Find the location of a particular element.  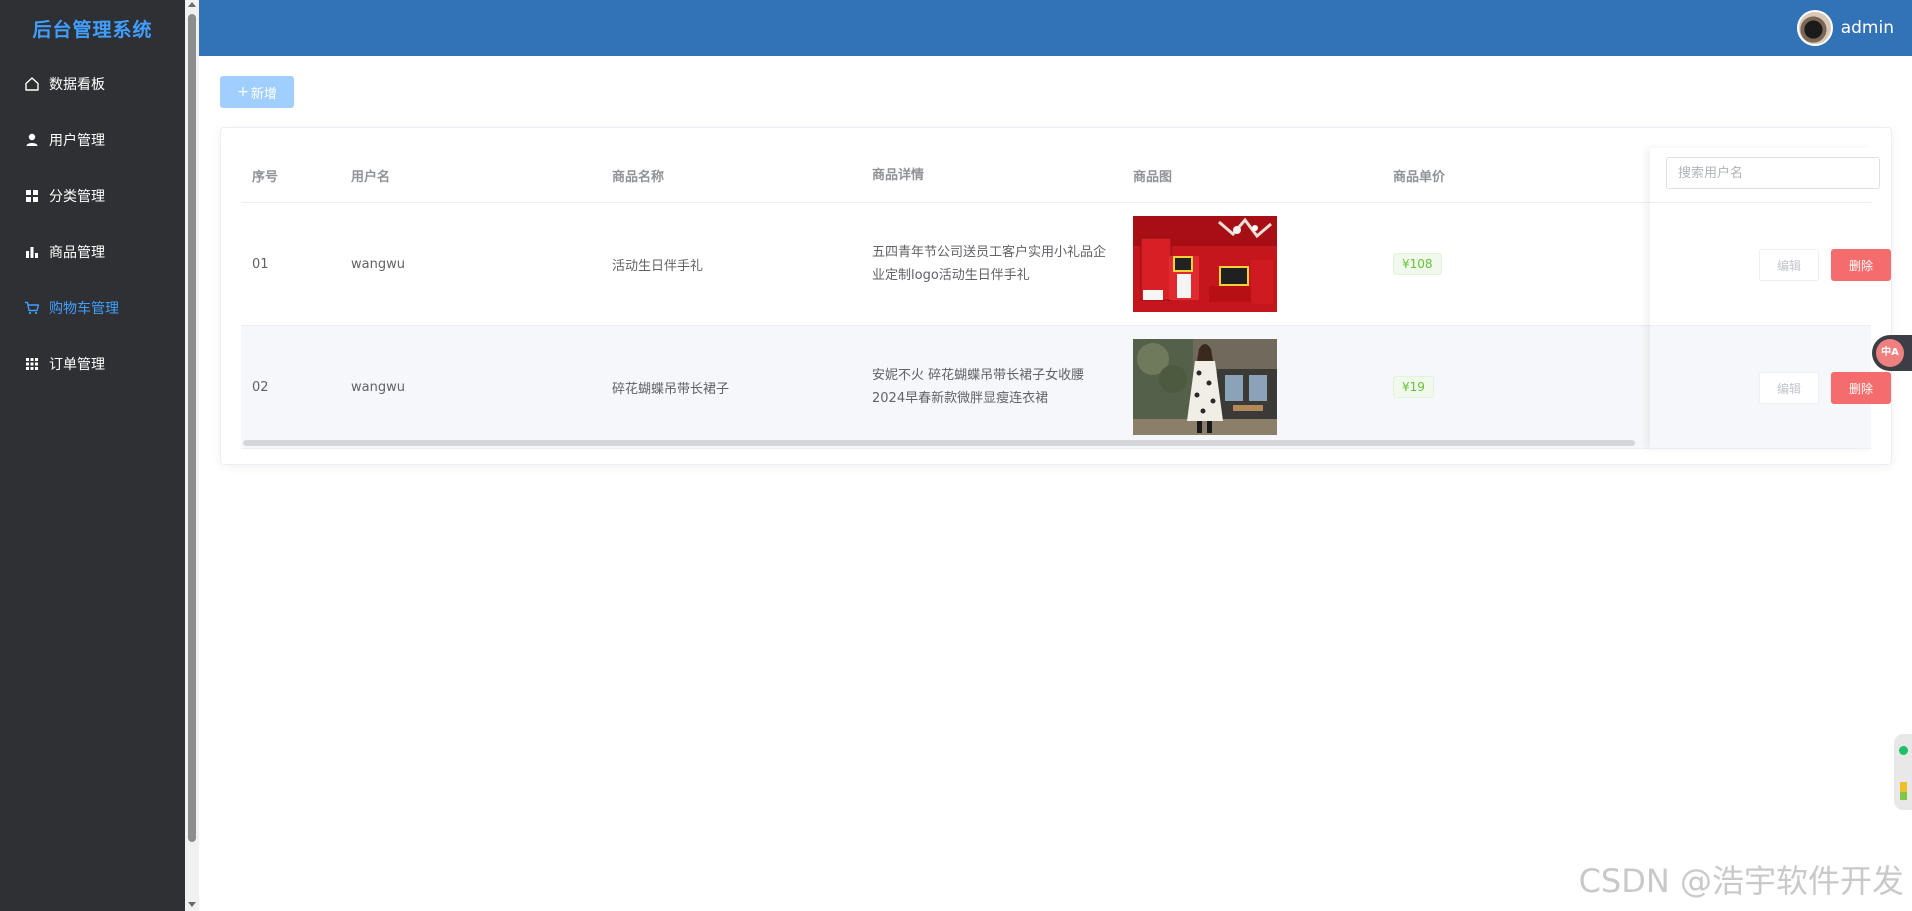

red-gift-bags-image is located at coordinates (1205, 264).